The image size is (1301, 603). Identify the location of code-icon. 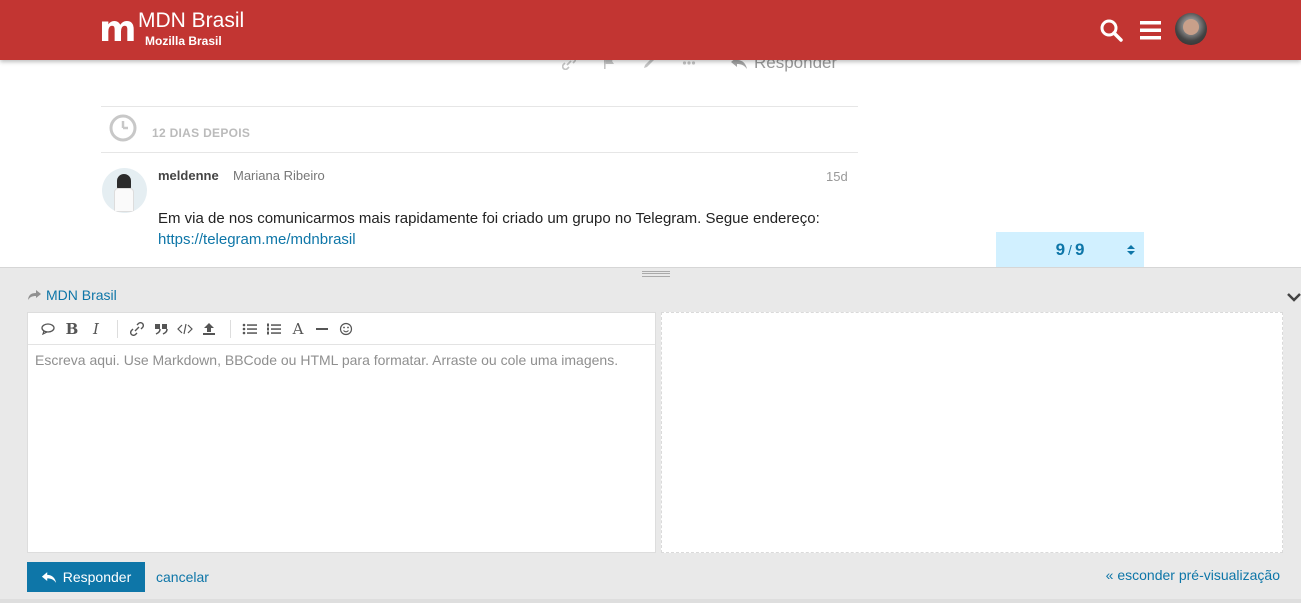
(185, 329).